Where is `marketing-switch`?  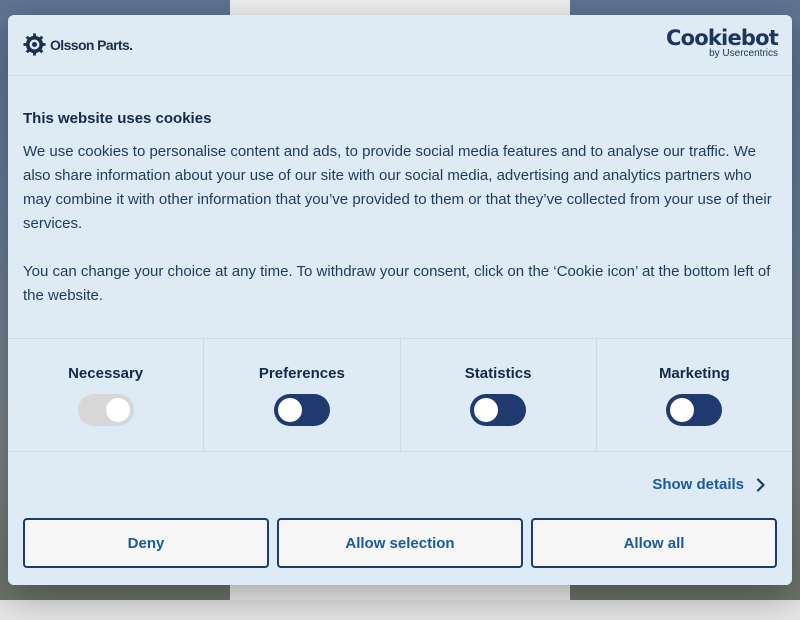
marketing-switch is located at coordinates (694, 410).